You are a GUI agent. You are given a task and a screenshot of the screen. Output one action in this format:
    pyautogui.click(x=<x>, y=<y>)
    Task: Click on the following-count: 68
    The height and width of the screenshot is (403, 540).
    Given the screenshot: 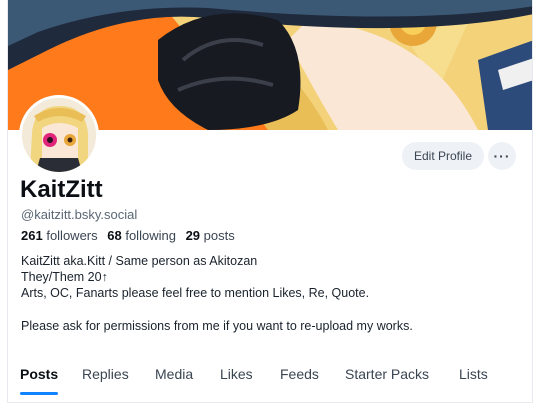 What is the action you would take?
    pyautogui.click(x=114, y=235)
    